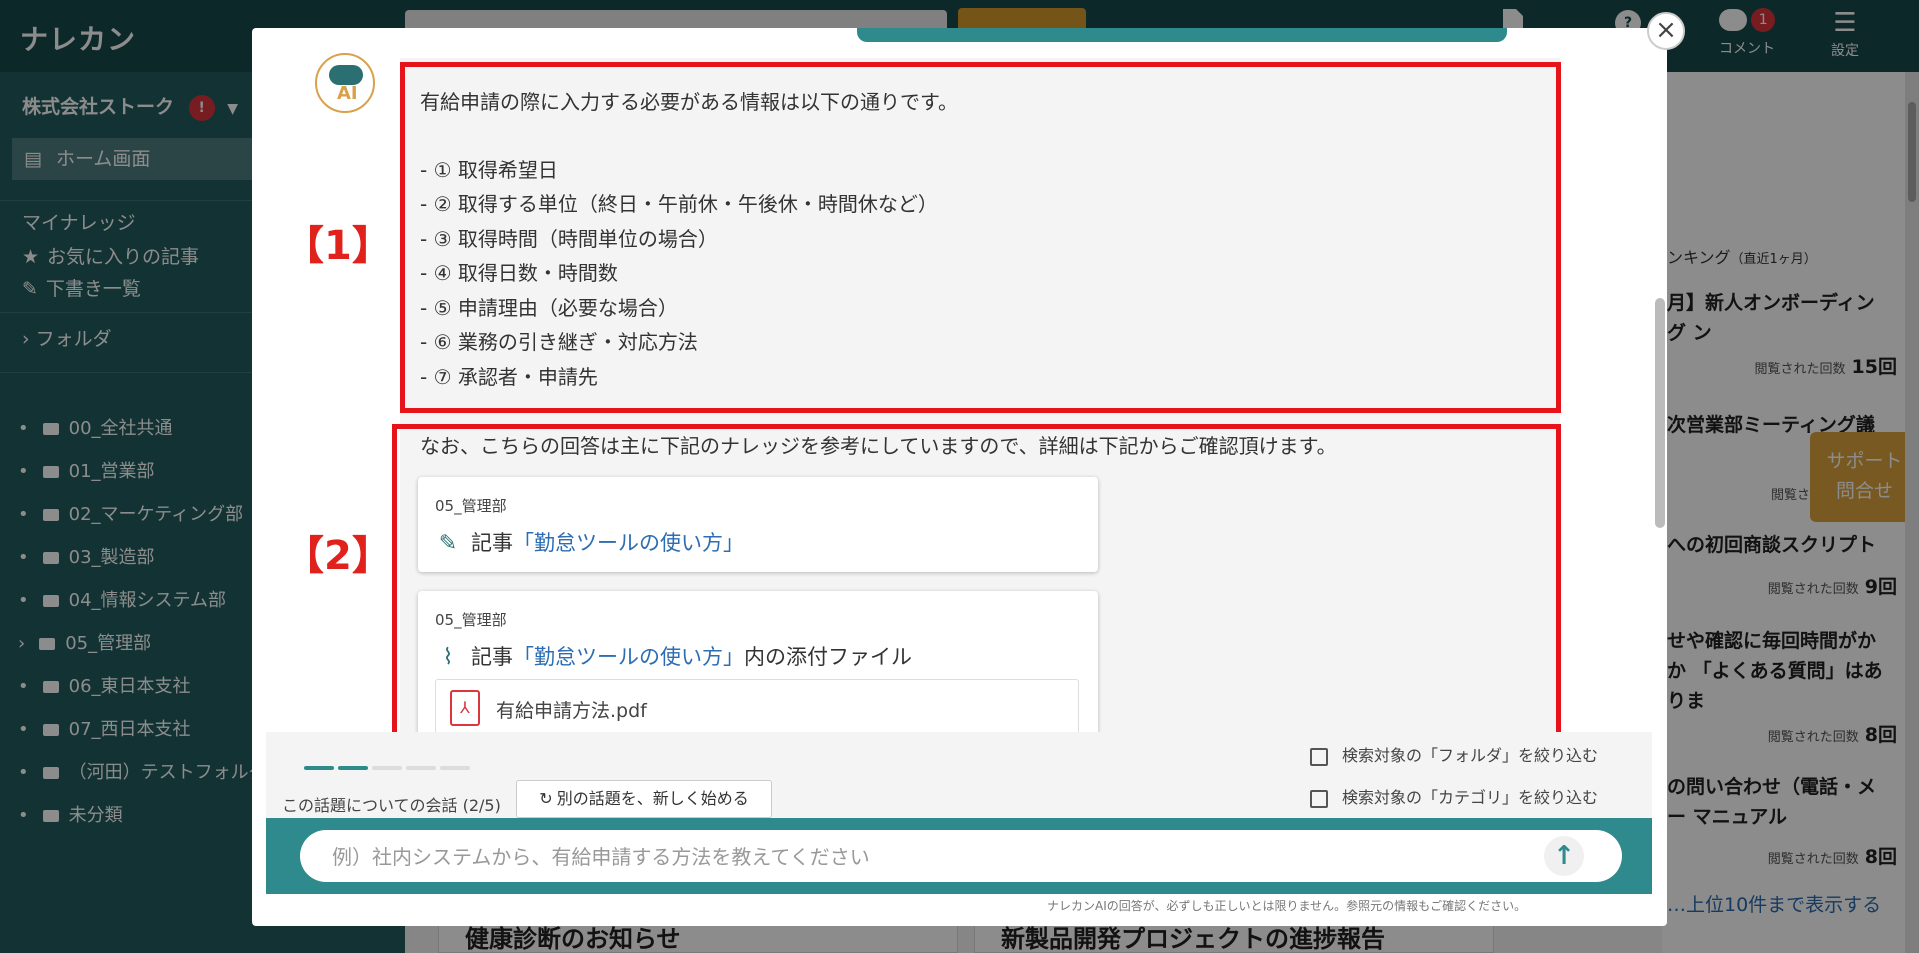 This screenshot has width=1919, height=953. I want to click on filter-folder-checkbox: 検索対象の「フォルダ」を絞り込む, so click(1454, 754).